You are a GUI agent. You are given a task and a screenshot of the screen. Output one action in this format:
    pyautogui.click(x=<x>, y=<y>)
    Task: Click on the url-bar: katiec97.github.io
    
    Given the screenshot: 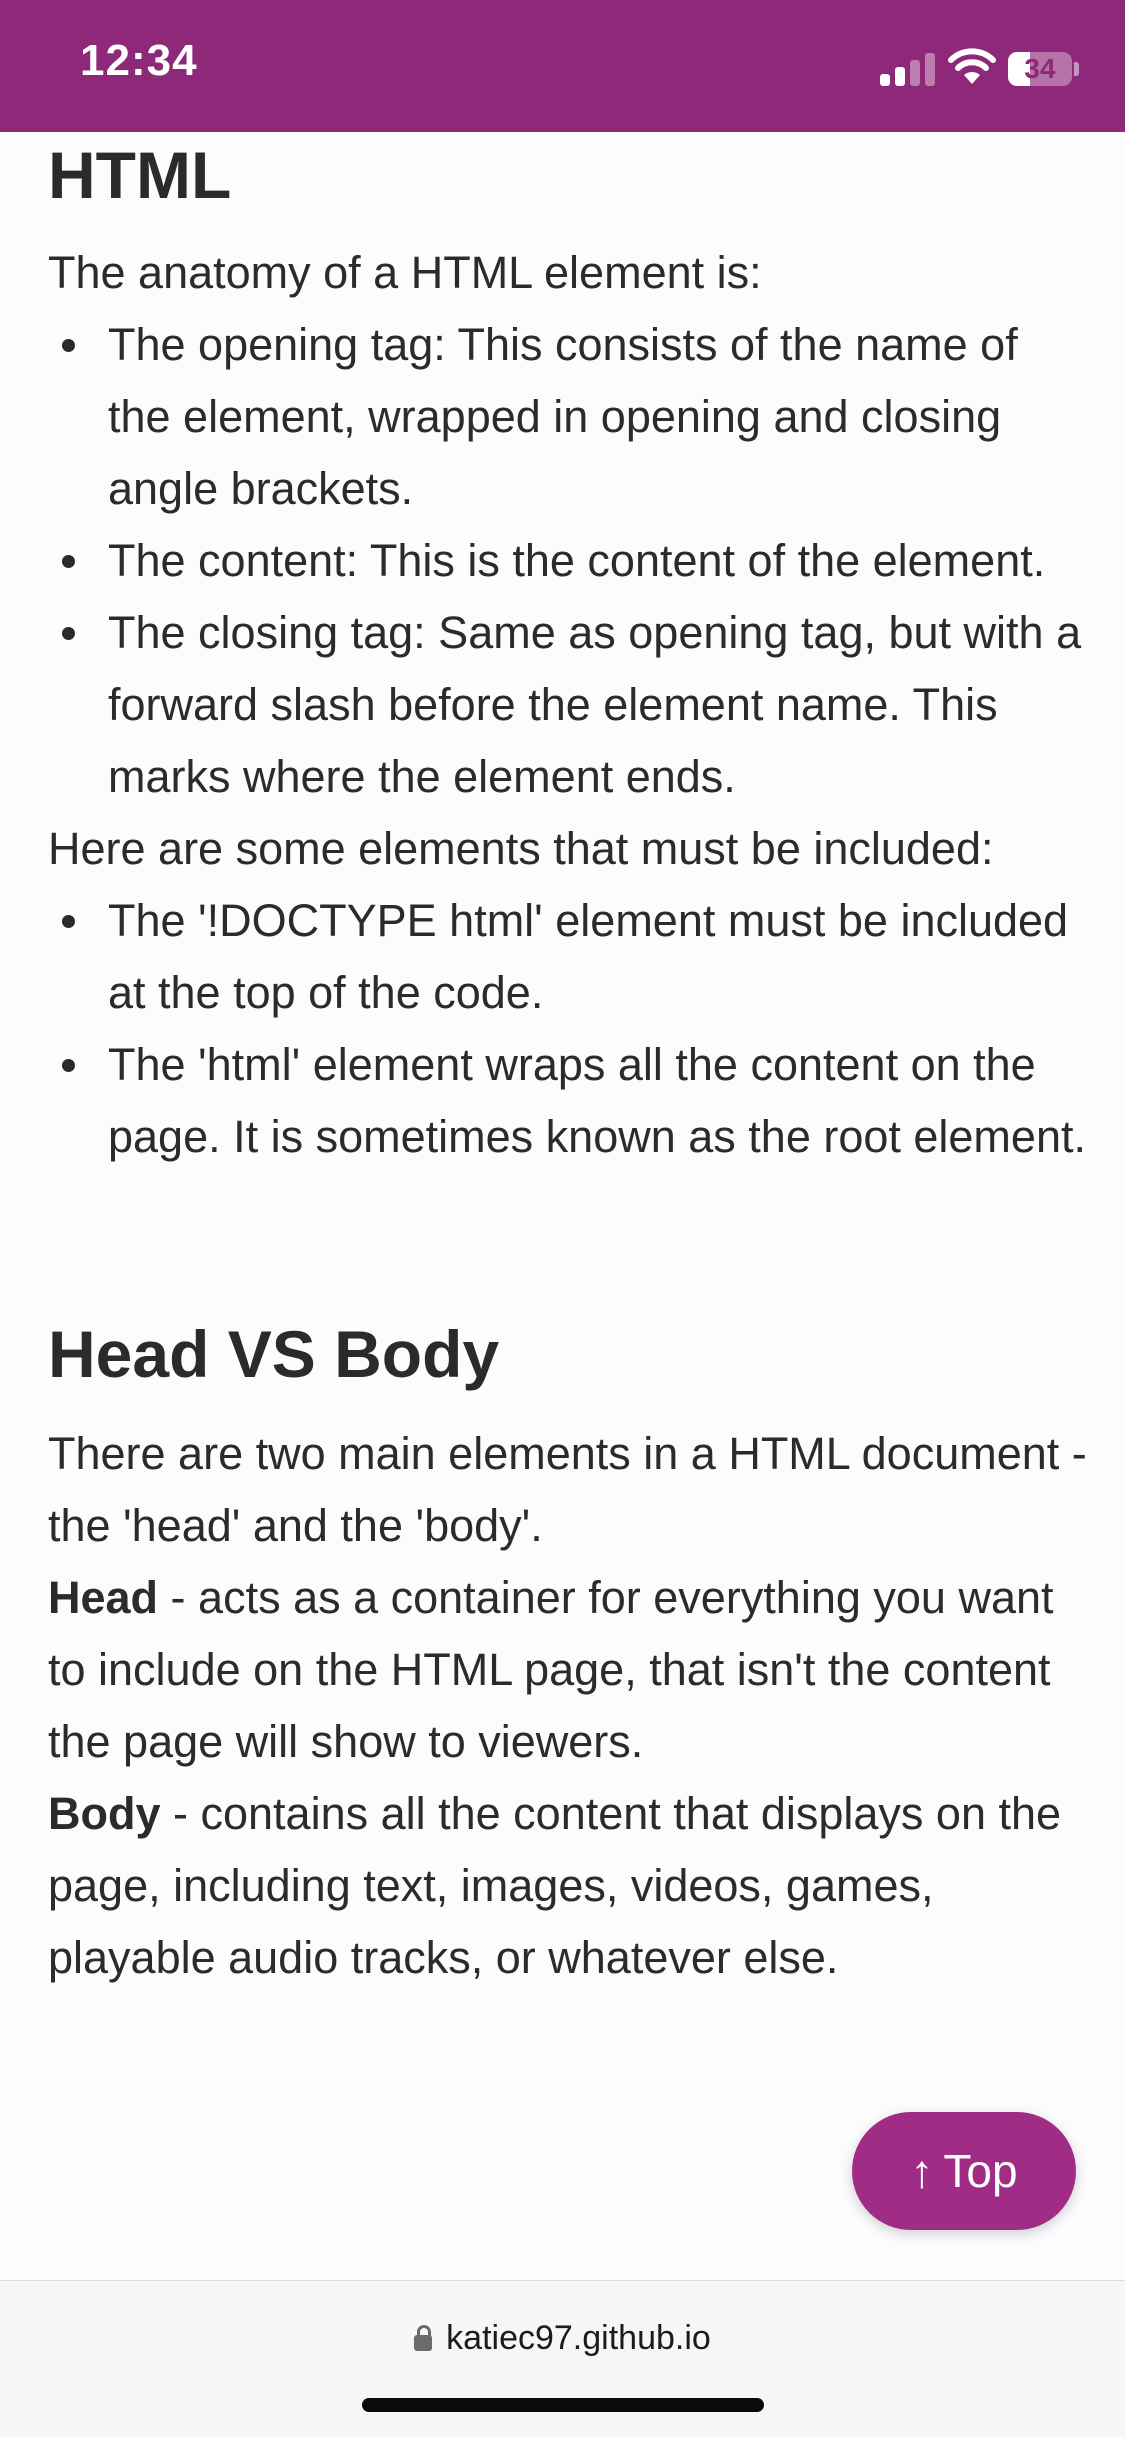 What is the action you would take?
    pyautogui.click(x=562, y=2358)
    